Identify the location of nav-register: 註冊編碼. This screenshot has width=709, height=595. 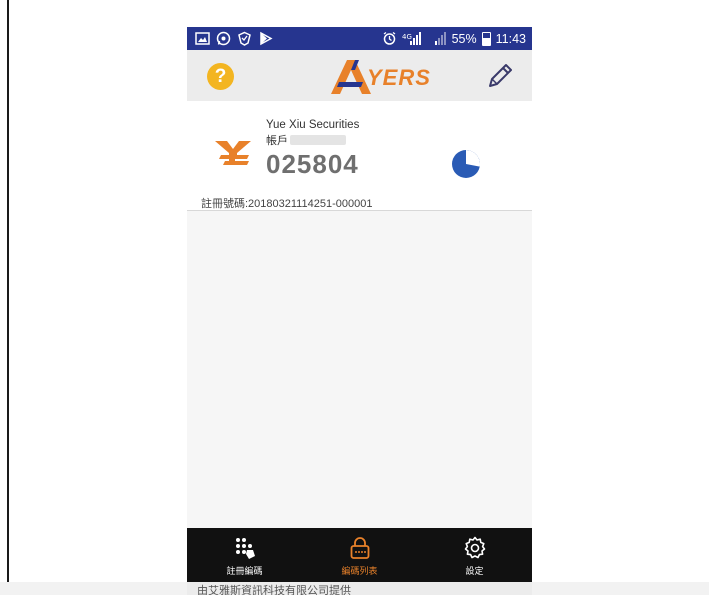
(244, 555).